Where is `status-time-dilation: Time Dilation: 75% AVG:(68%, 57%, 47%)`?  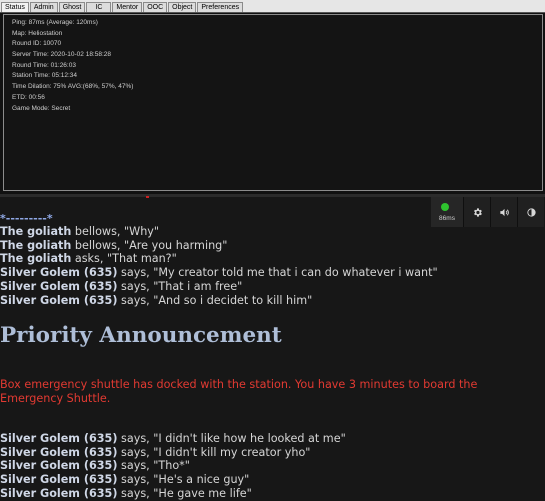 status-time-dilation: Time Dilation: 75% AVG:(68%, 57%, 47%) is located at coordinates (73, 87).